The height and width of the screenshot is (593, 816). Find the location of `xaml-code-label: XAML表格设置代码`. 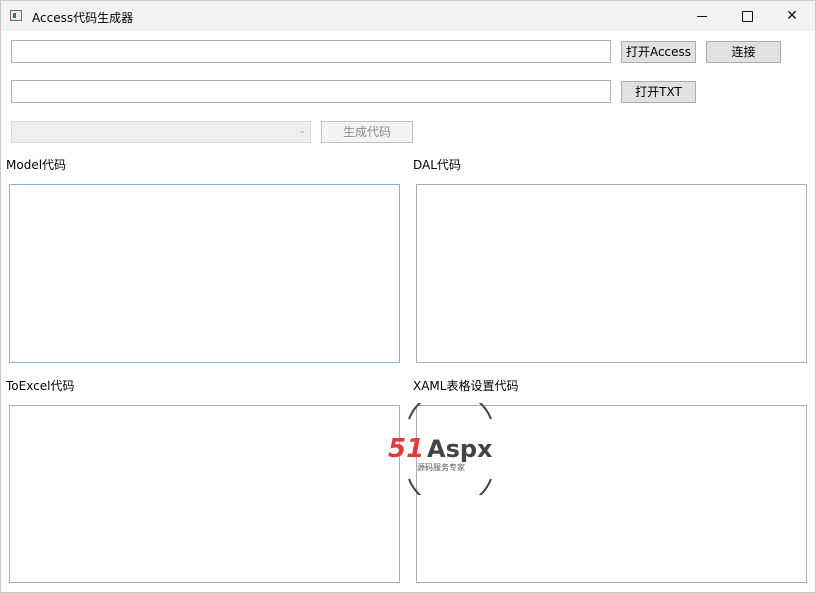

xaml-code-label: XAML表格设置代码 is located at coordinates (466, 386).